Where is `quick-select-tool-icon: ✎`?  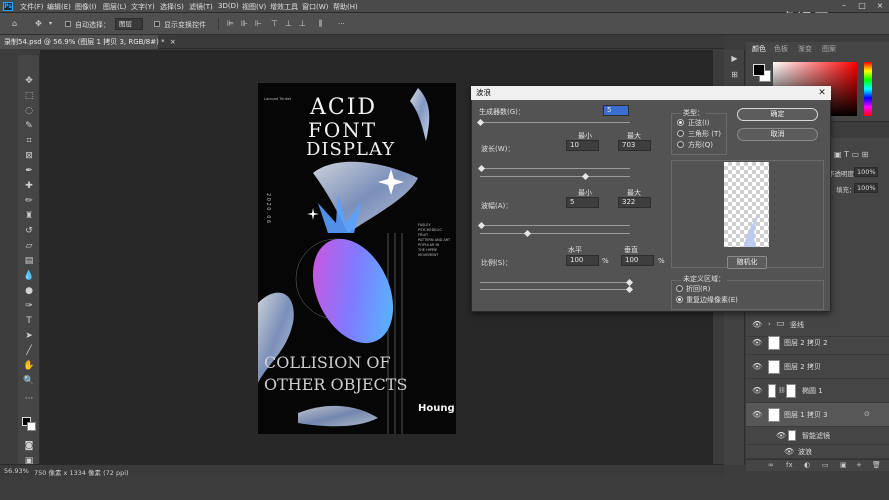
quick-select-tool-icon: ✎ is located at coordinates (29, 126).